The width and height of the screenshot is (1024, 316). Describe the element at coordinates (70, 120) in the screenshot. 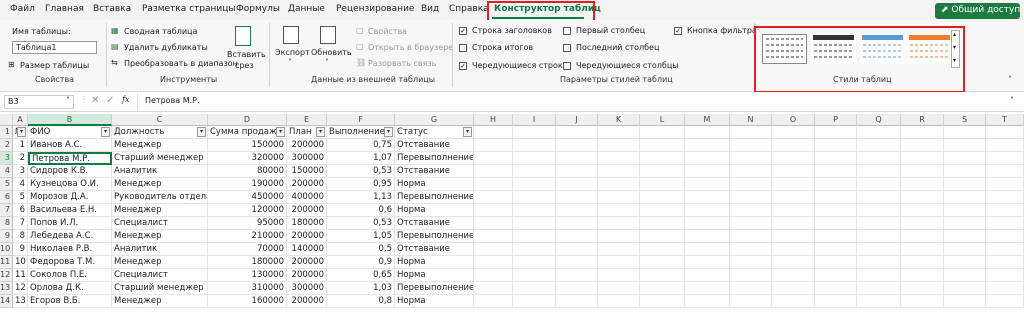

I see `column-header-B: B` at that location.